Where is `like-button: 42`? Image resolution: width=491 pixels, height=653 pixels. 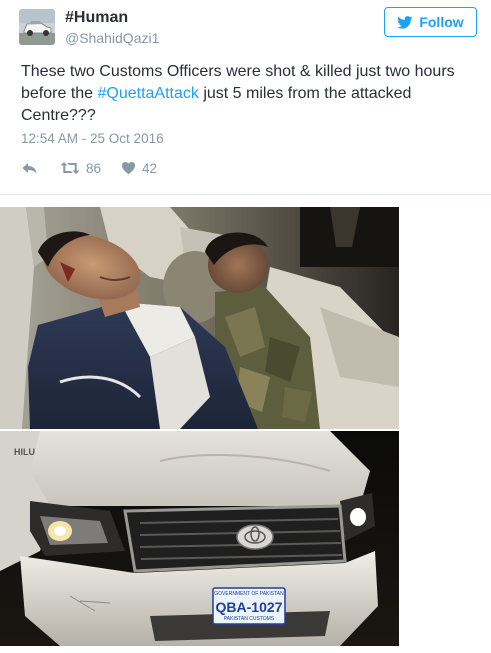
like-button: 42 is located at coordinates (139, 168).